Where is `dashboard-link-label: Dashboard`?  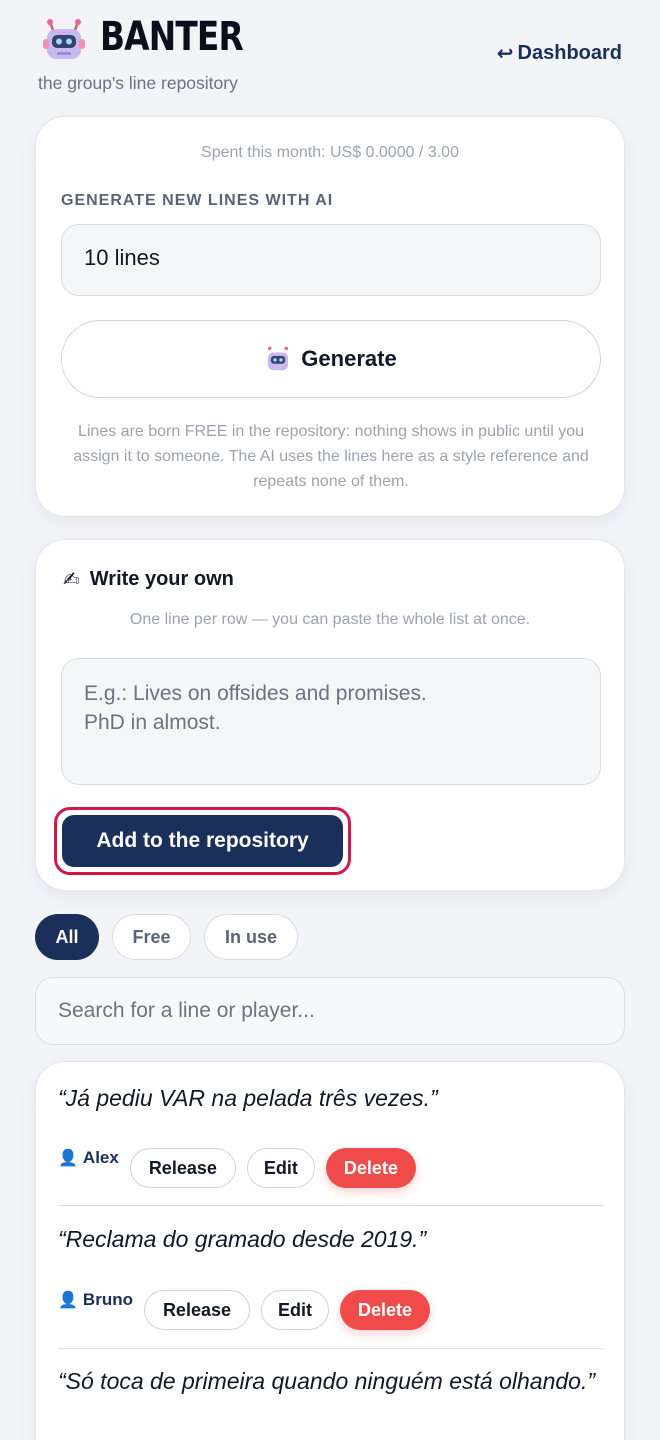 dashboard-link-label: Dashboard is located at coordinates (569, 53).